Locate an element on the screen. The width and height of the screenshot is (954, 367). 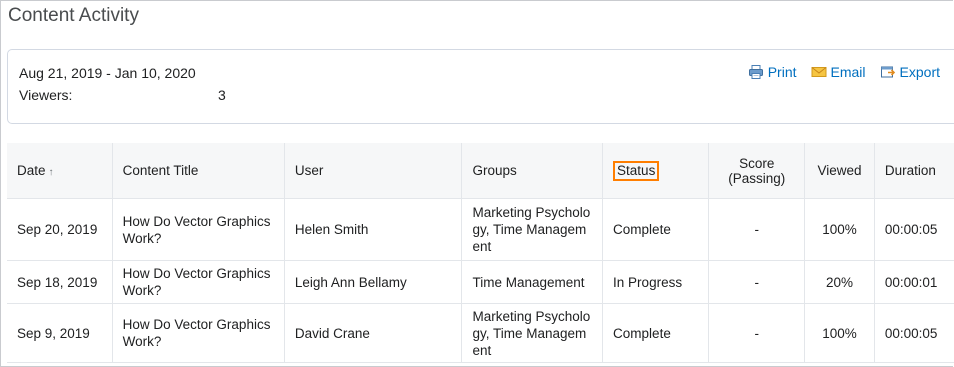
column-header-score-label: Score (Passing) is located at coordinates (757, 170).